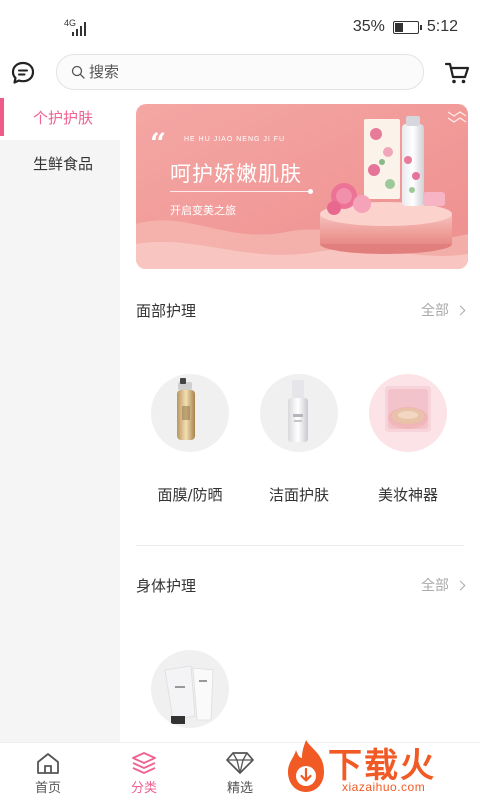  I want to click on banner-subtitle-en: HE HU JIAO NENG JI FU, so click(235, 139).